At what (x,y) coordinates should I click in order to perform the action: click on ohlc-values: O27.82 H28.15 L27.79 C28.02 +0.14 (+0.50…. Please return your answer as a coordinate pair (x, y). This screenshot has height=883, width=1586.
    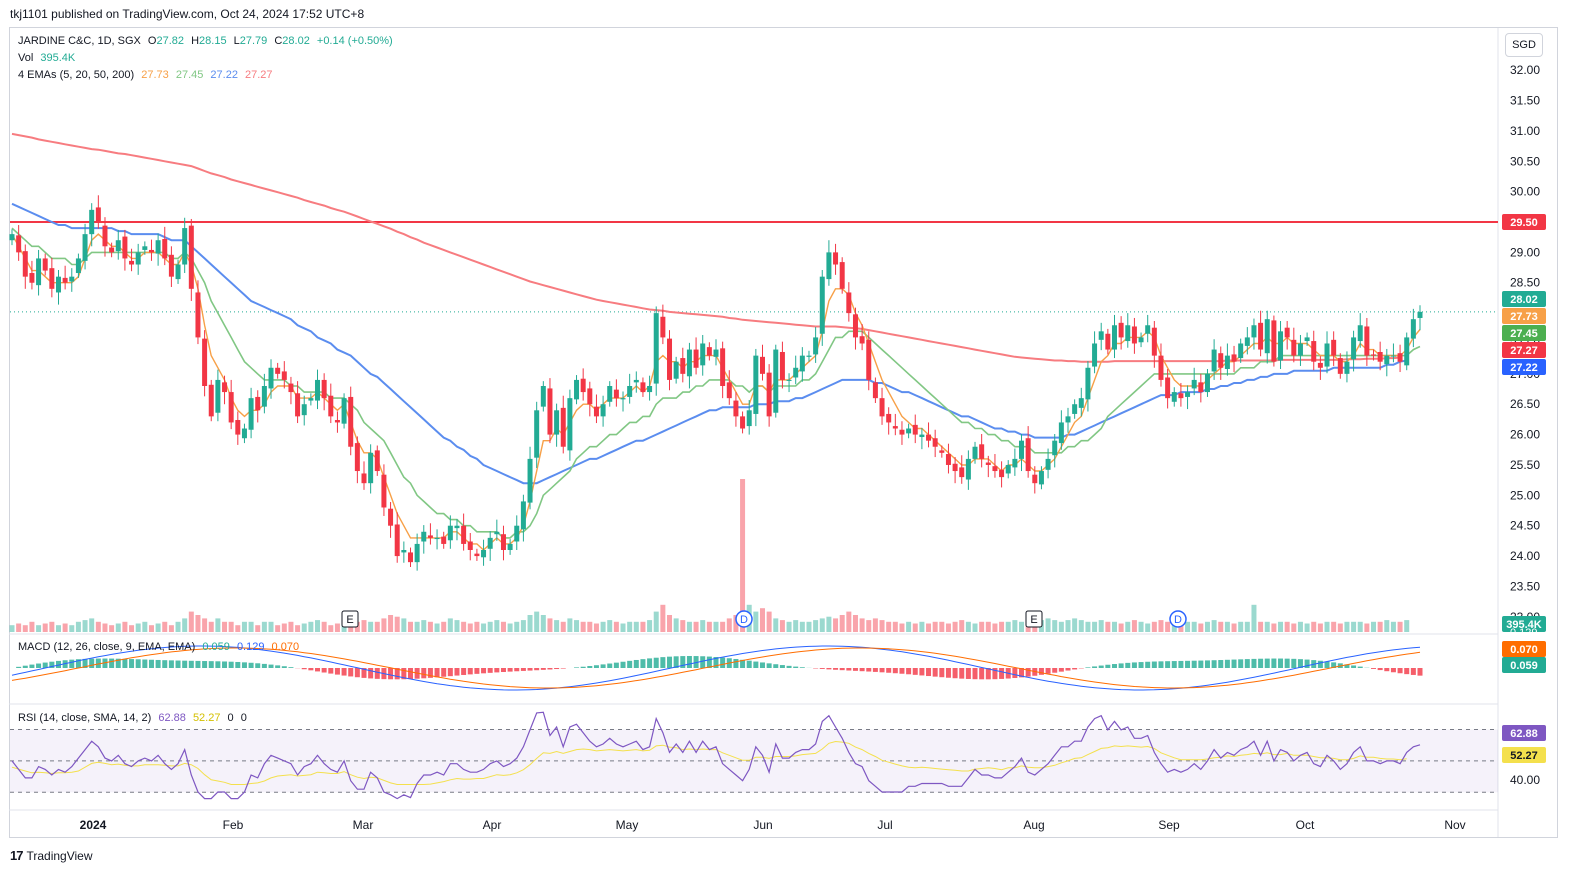
    Looking at the image, I should click on (272, 41).